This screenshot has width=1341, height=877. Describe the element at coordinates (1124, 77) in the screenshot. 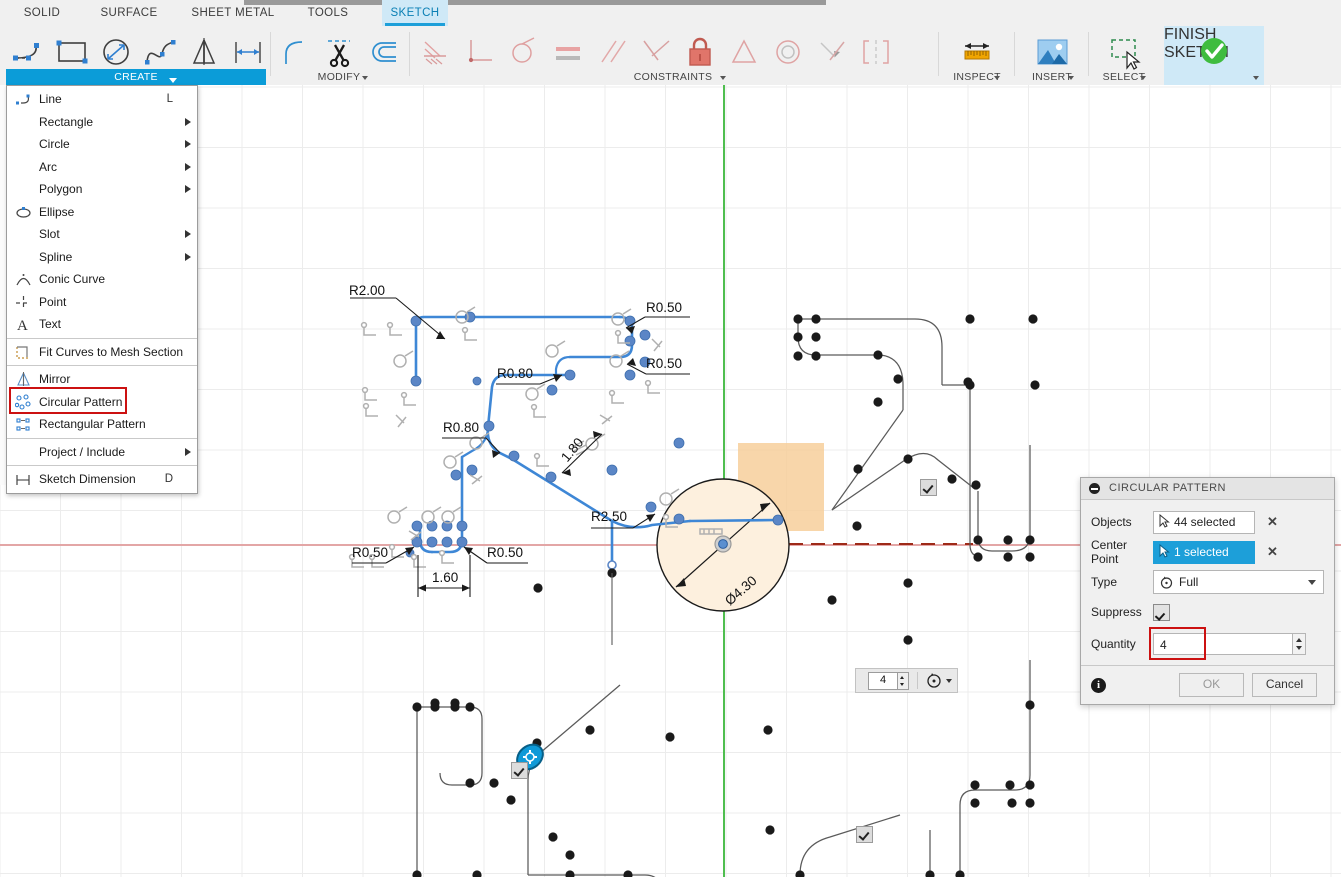

I see `select-group-label: SELECT` at that location.